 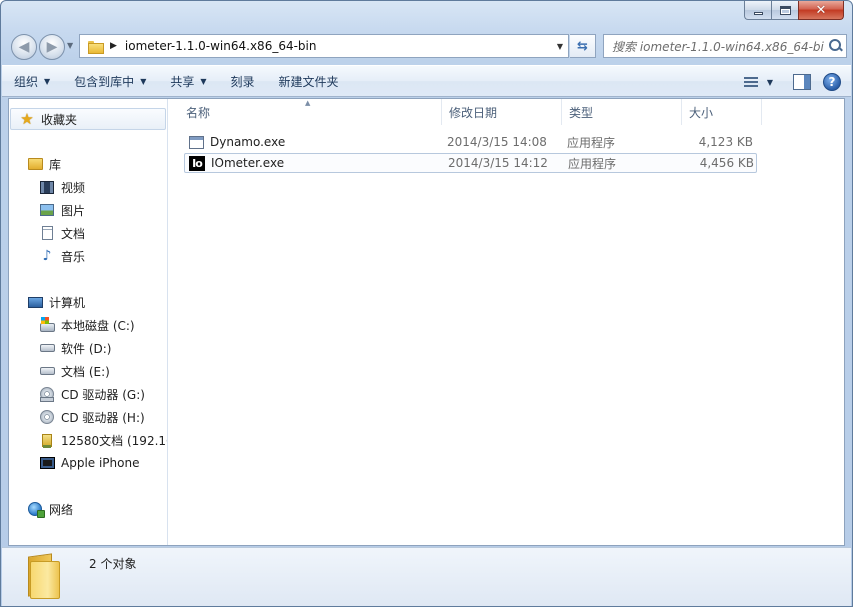 What do you see at coordinates (821, 10) in the screenshot?
I see `close-button: ✕` at bounding box center [821, 10].